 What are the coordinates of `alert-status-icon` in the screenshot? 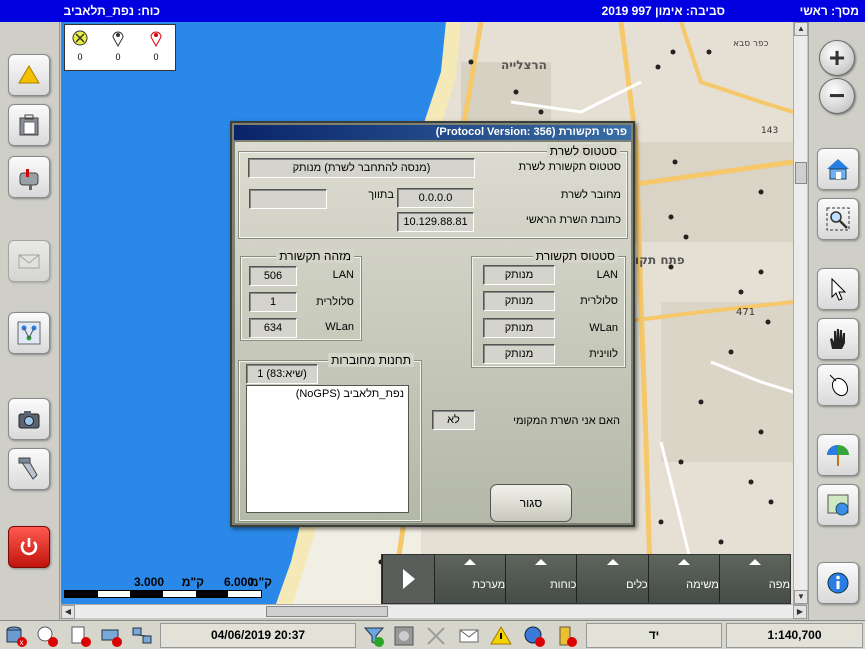 It's located at (501, 635).